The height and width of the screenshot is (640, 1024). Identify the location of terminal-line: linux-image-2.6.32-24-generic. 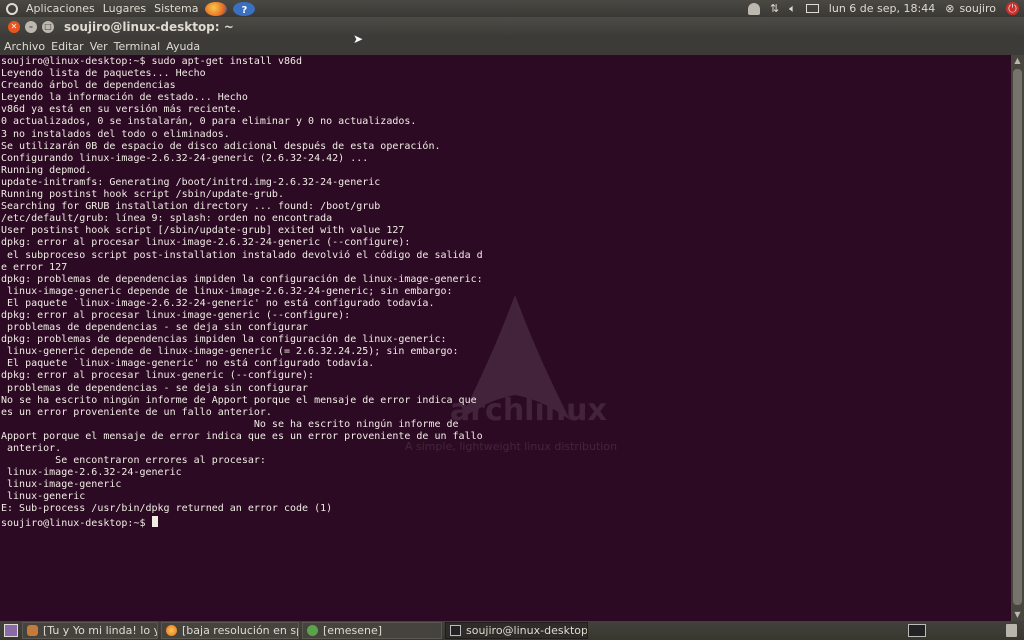
(91, 473).